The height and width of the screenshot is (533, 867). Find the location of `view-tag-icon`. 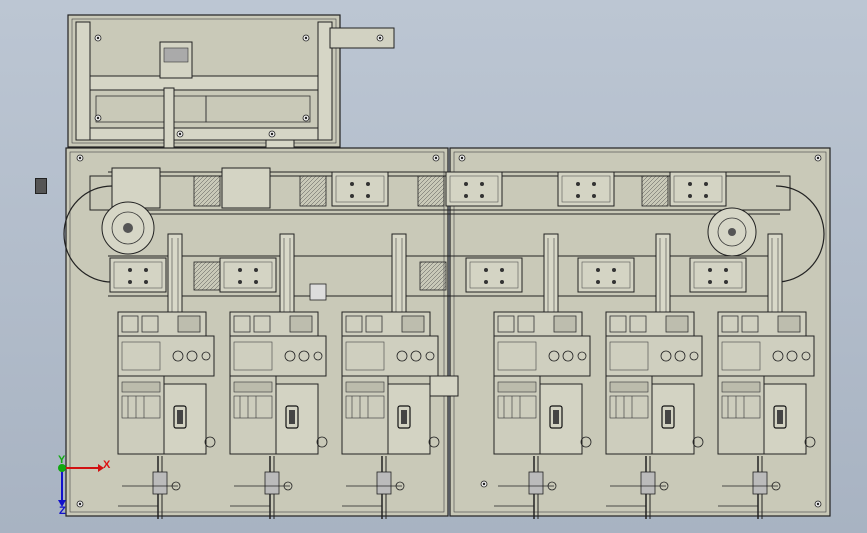

view-tag-icon is located at coordinates (41, 186).